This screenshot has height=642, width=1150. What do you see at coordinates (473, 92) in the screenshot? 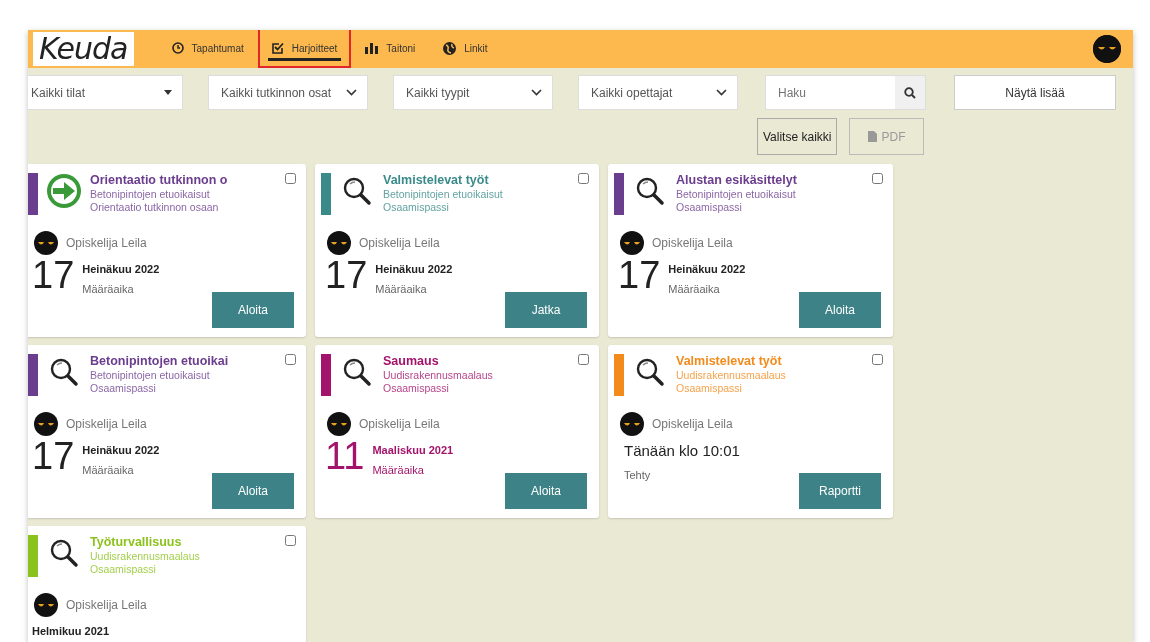
I see `filter-dropdown: Kaikki tyypit` at bounding box center [473, 92].